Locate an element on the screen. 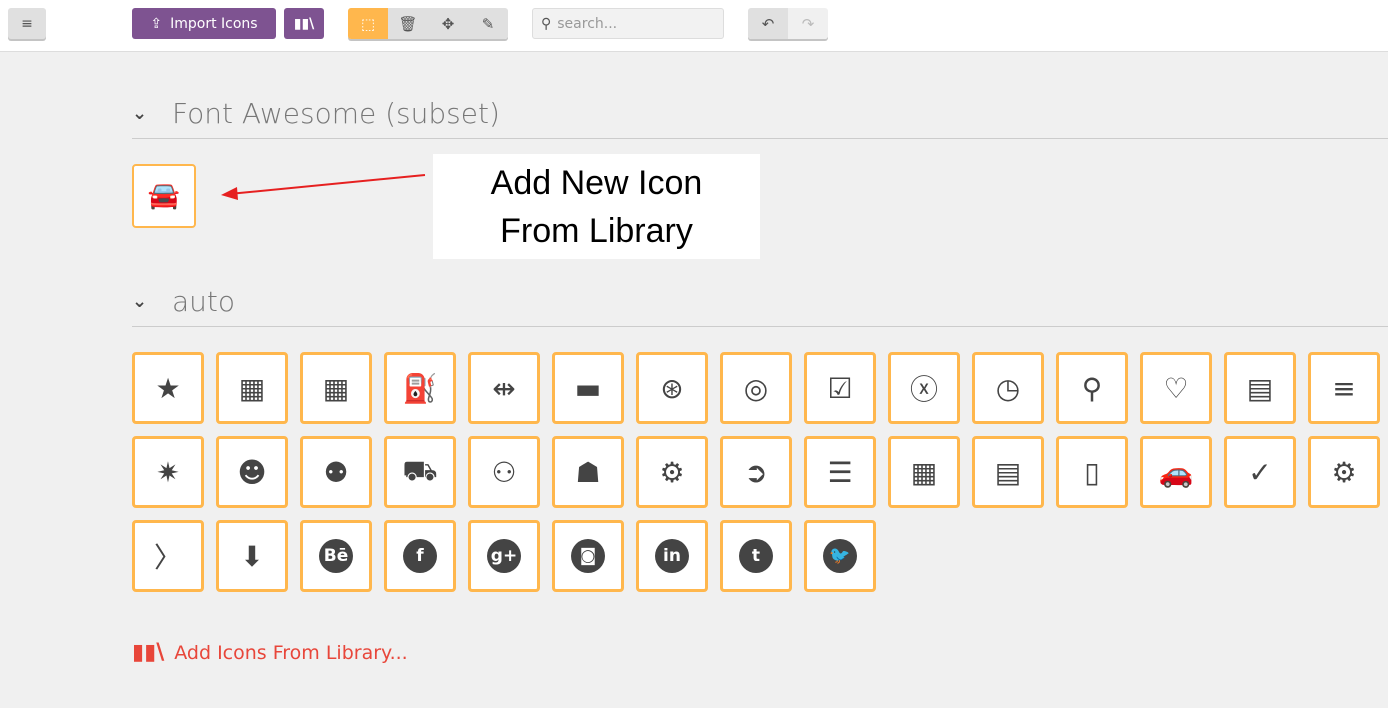 The height and width of the screenshot is (708, 1388). icon-tile-calendar: ▦ is located at coordinates (252, 388).